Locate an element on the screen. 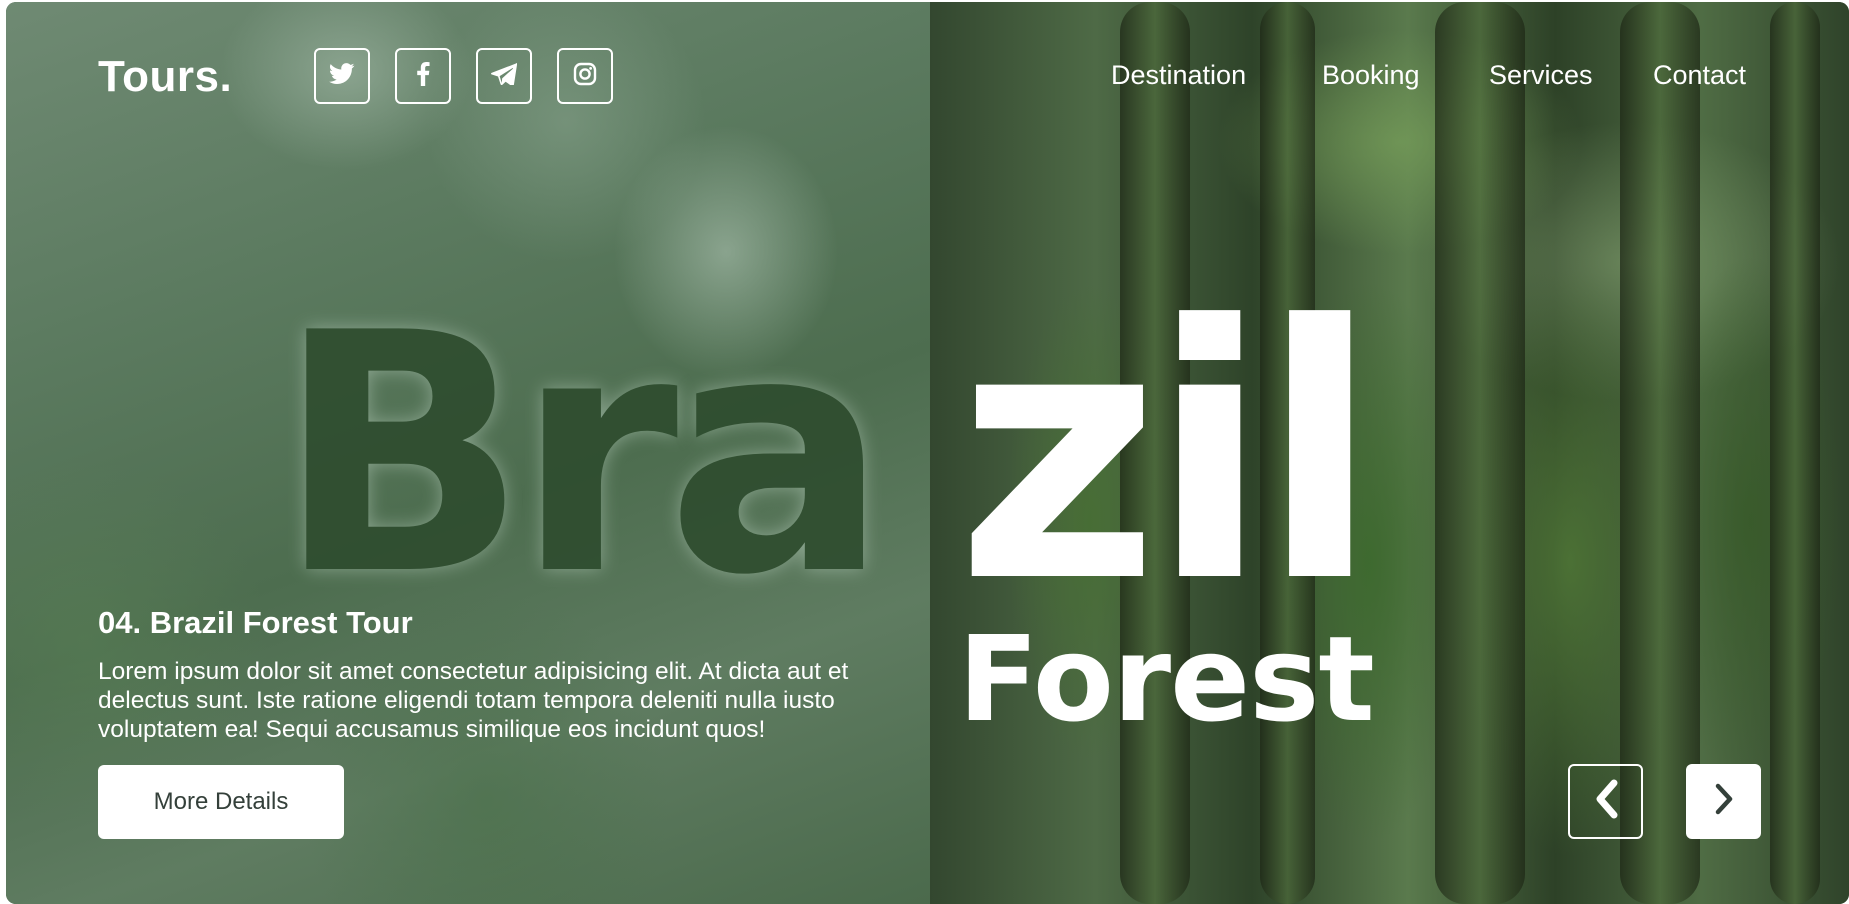 The image size is (1849, 904). headline-part2: zil is located at coordinates (1168, 455).